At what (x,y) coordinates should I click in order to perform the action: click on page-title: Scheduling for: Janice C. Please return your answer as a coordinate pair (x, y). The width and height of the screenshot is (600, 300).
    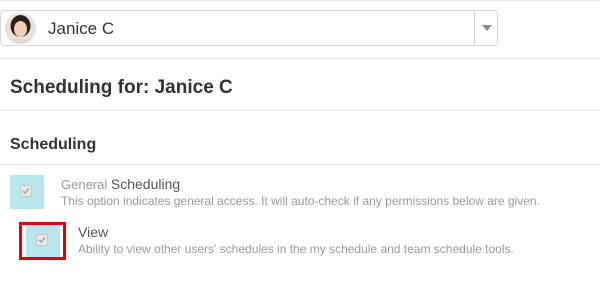
    Looking at the image, I should click on (121, 87).